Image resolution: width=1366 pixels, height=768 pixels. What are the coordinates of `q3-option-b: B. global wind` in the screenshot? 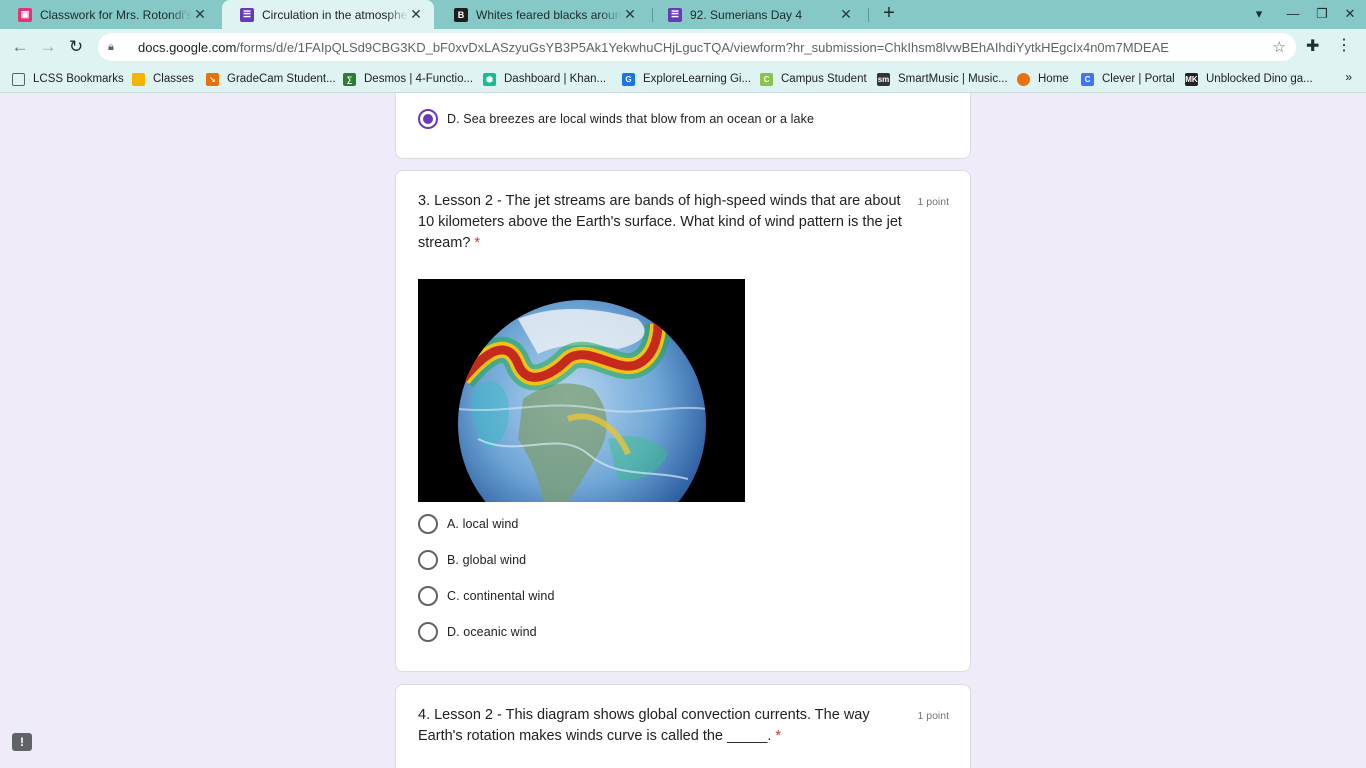 It's located at (472, 560).